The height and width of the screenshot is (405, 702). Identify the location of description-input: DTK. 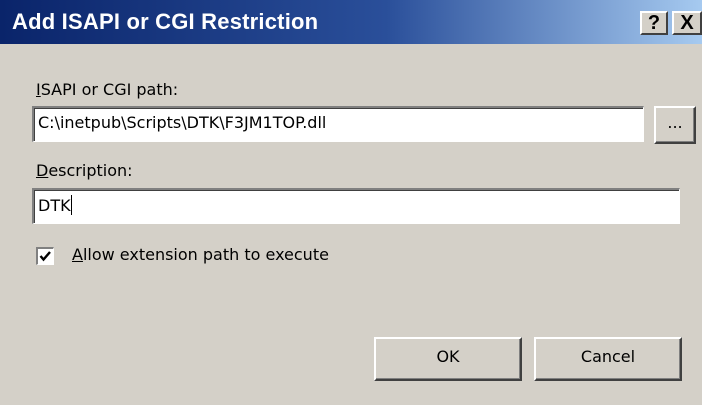
(356, 206).